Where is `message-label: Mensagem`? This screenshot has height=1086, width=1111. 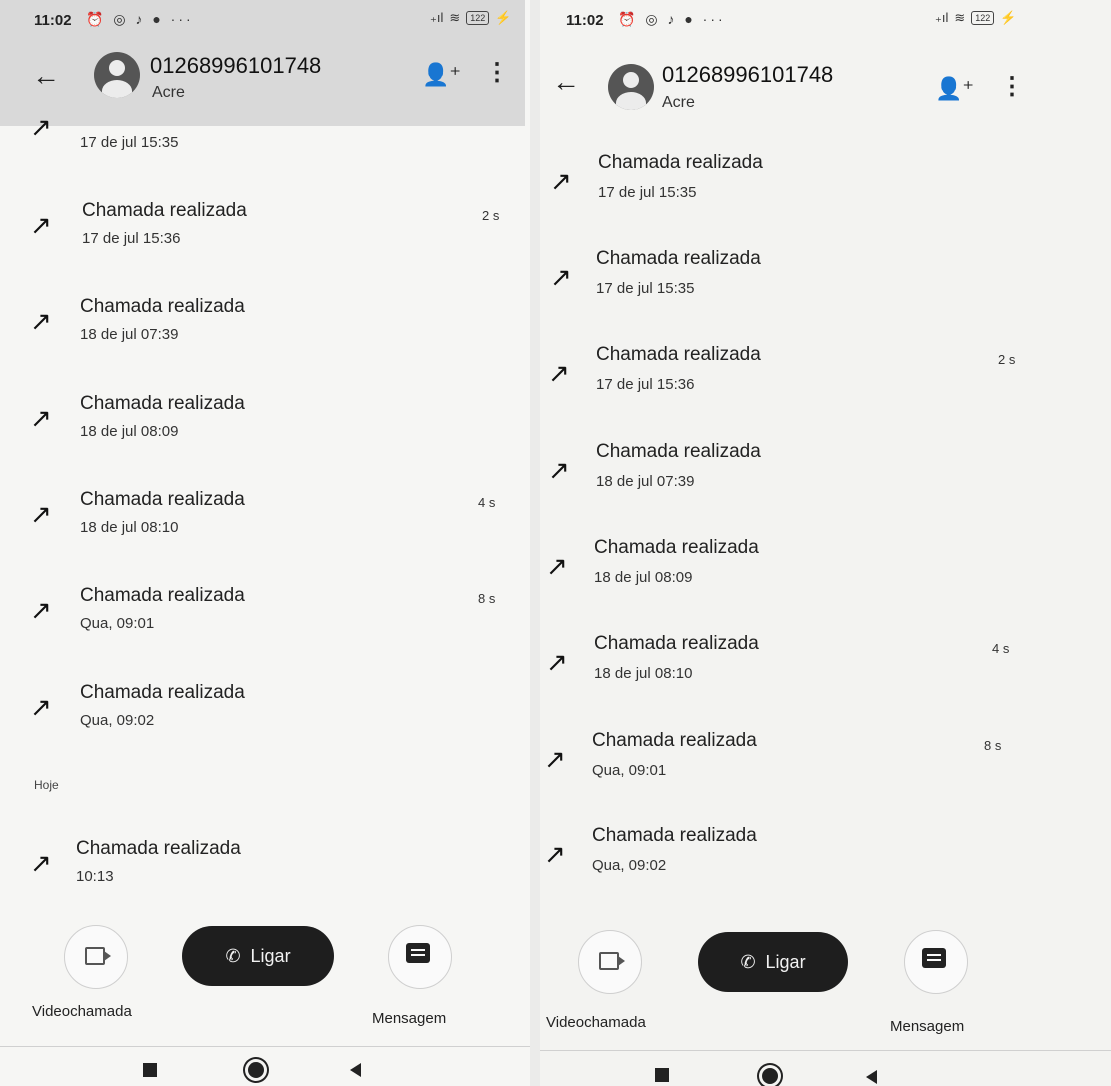
message-label: Mensagem is located at coordinates (927, 1026).